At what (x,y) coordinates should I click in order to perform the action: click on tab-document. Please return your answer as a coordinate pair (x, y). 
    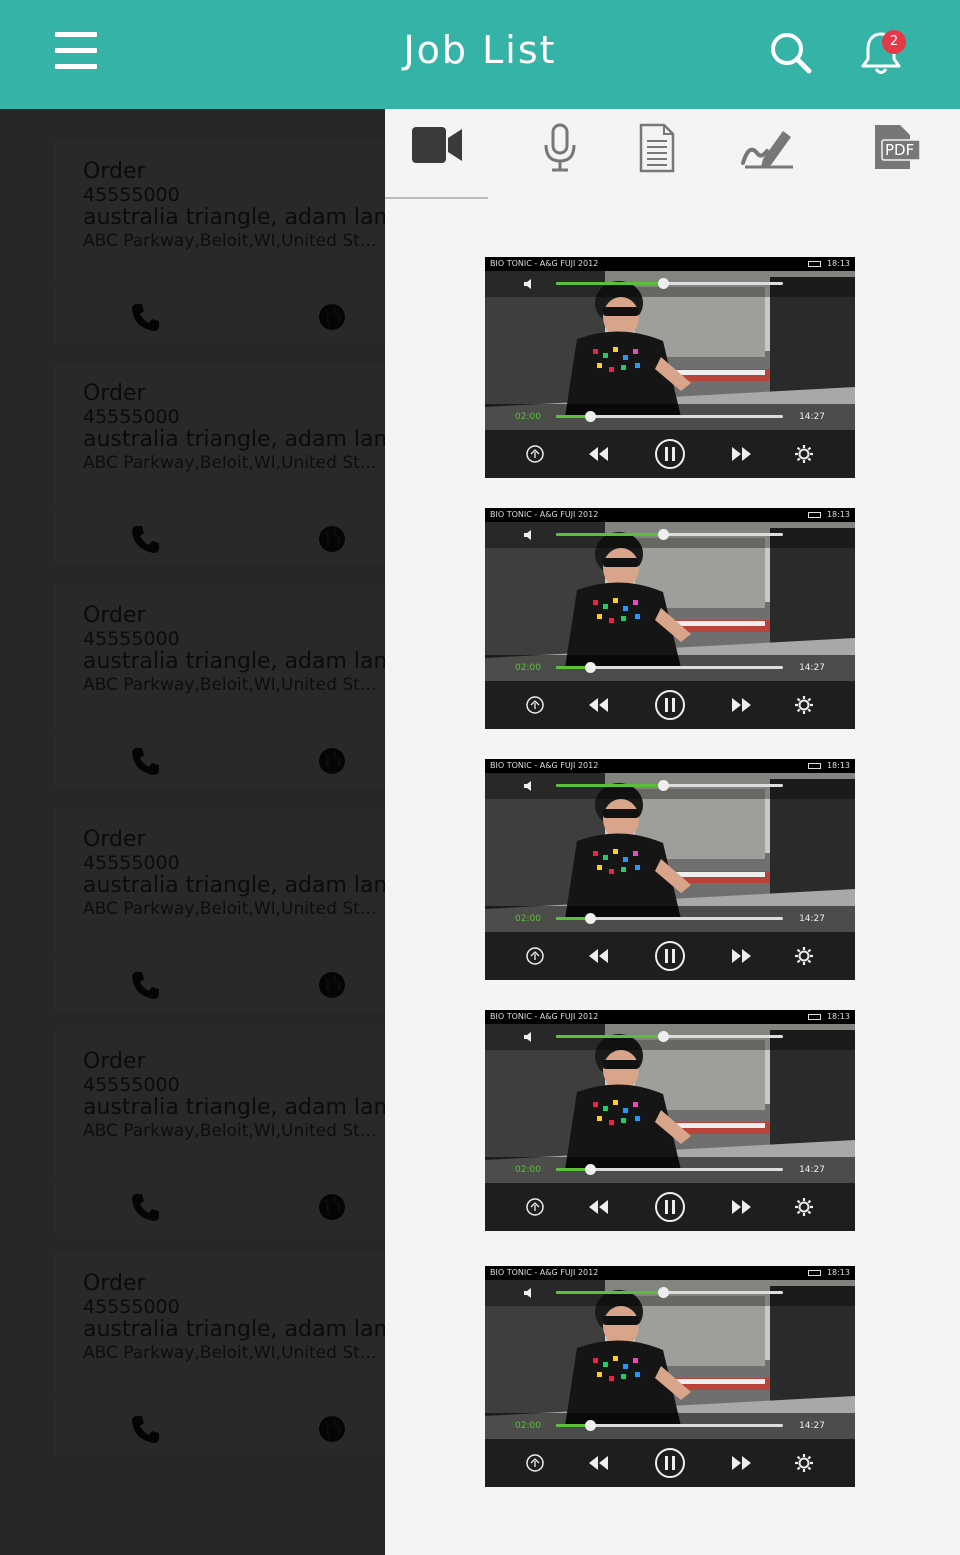
    Looking at the image, I should click on (657, 161).